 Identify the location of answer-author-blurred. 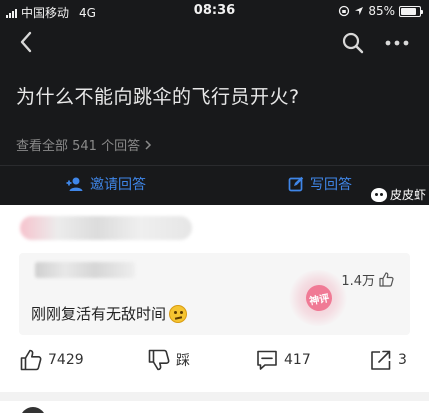
(106, 228).